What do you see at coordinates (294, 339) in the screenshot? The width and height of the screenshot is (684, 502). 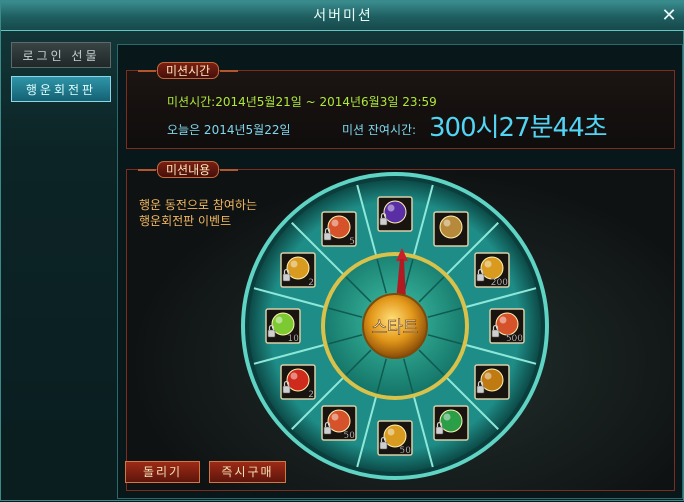 I see `slot-count: 10` at bounding box center [294, 339].